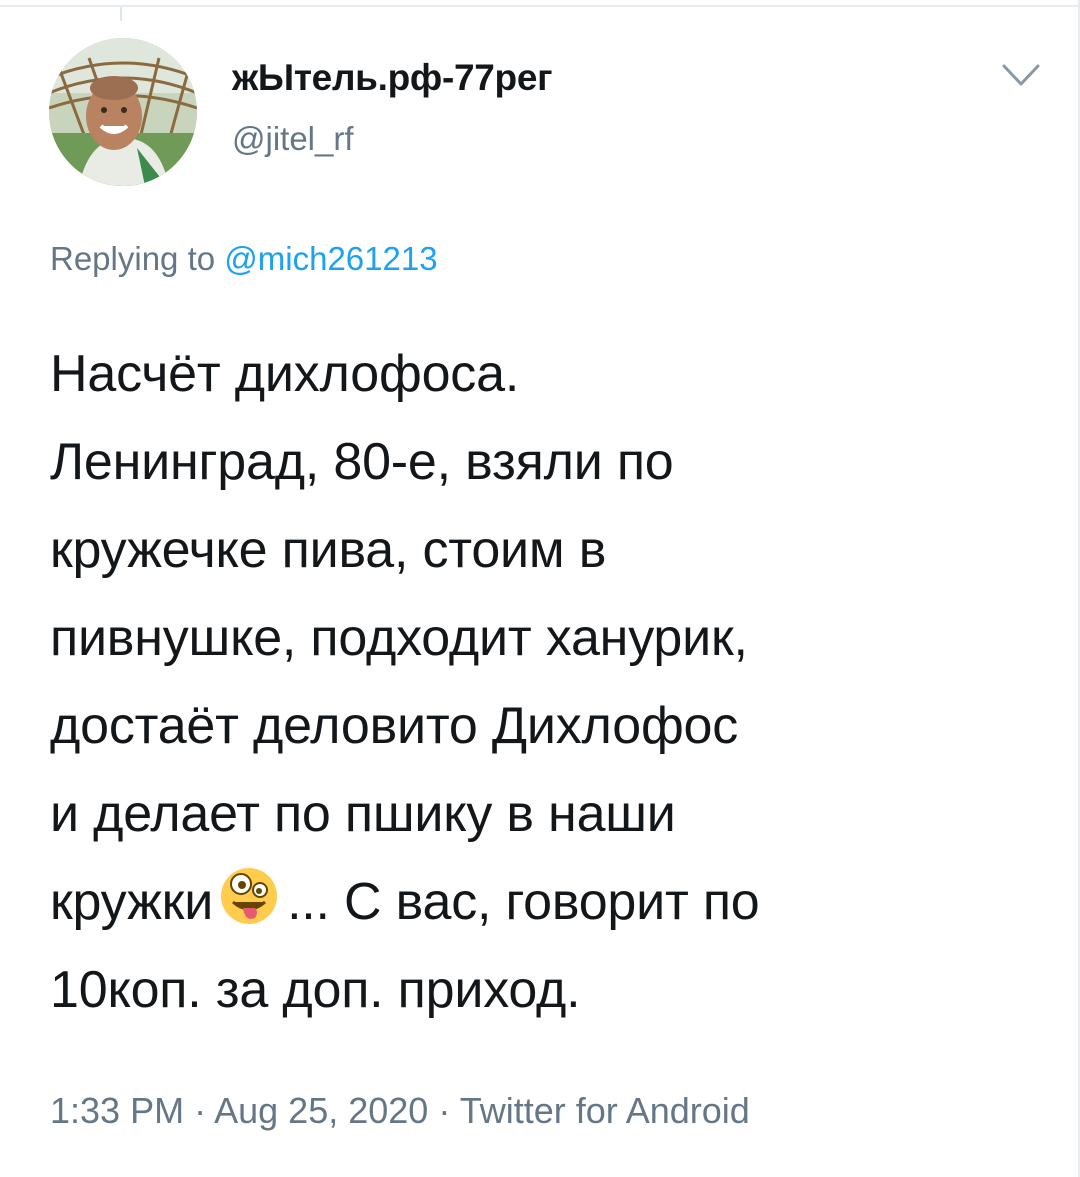 This screenshot has height=1177, width=1080. What do you see at coordinates (315, 990) in the screenshot?
I see `tweet-line: 10коп. за доп. приход.` at bounding box center [315, 990].